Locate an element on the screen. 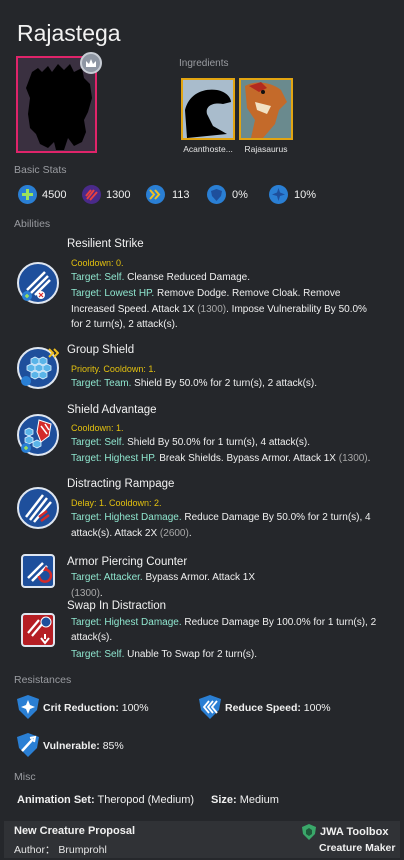 The width and height of the screenshot is (404, 860). size: Size: Medium is located at coordinates (245, 800).